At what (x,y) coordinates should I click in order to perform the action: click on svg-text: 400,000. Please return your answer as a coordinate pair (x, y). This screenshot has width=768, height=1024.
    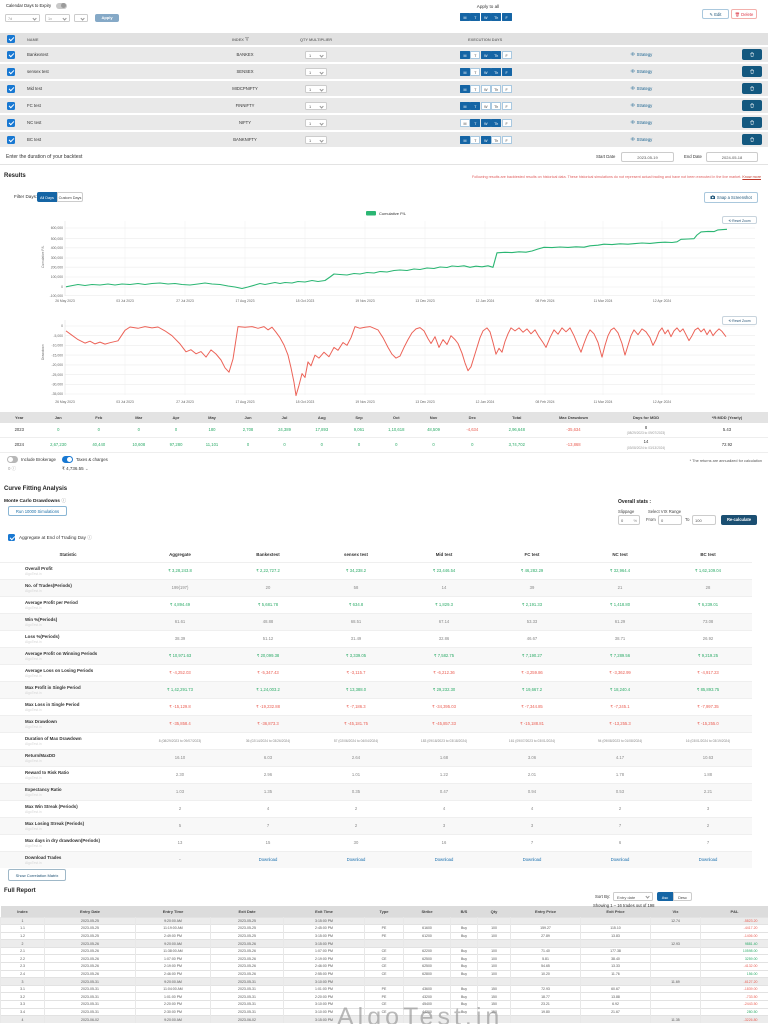
    Looking at the image, I should click on (57, 248).